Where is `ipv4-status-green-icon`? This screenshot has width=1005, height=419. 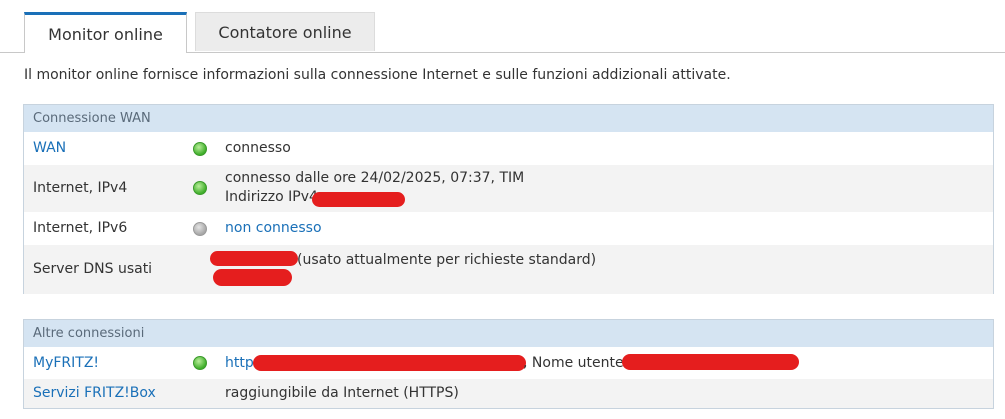 ipv4-status-green-icon is located at coordinates (200, 188).